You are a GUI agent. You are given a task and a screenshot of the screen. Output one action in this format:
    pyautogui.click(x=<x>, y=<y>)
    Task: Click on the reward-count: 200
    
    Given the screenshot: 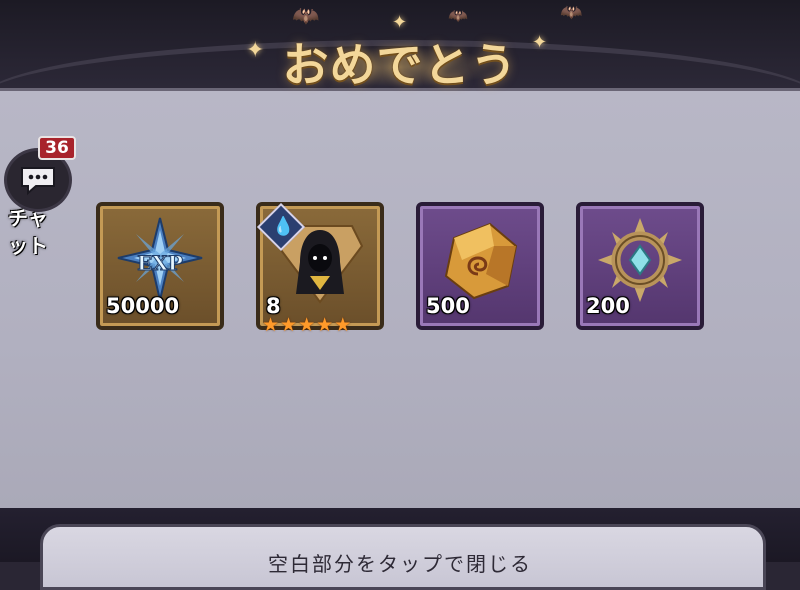 What is the action you would take?
    pyautogui.click(x=608, y=306)
    